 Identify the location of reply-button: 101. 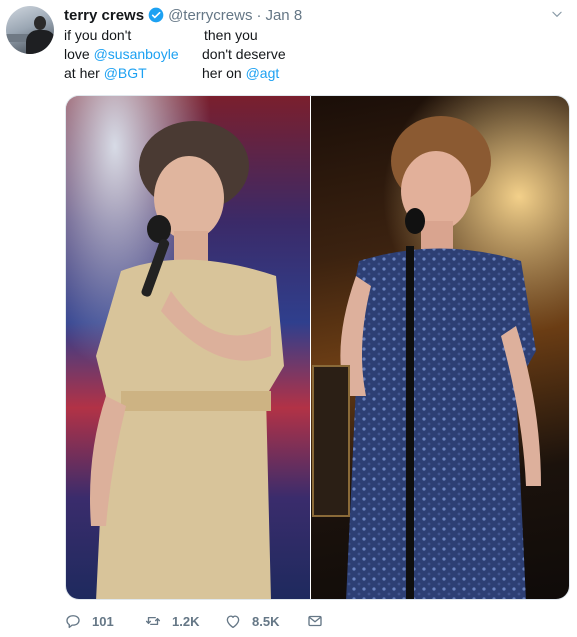
(104, 621).